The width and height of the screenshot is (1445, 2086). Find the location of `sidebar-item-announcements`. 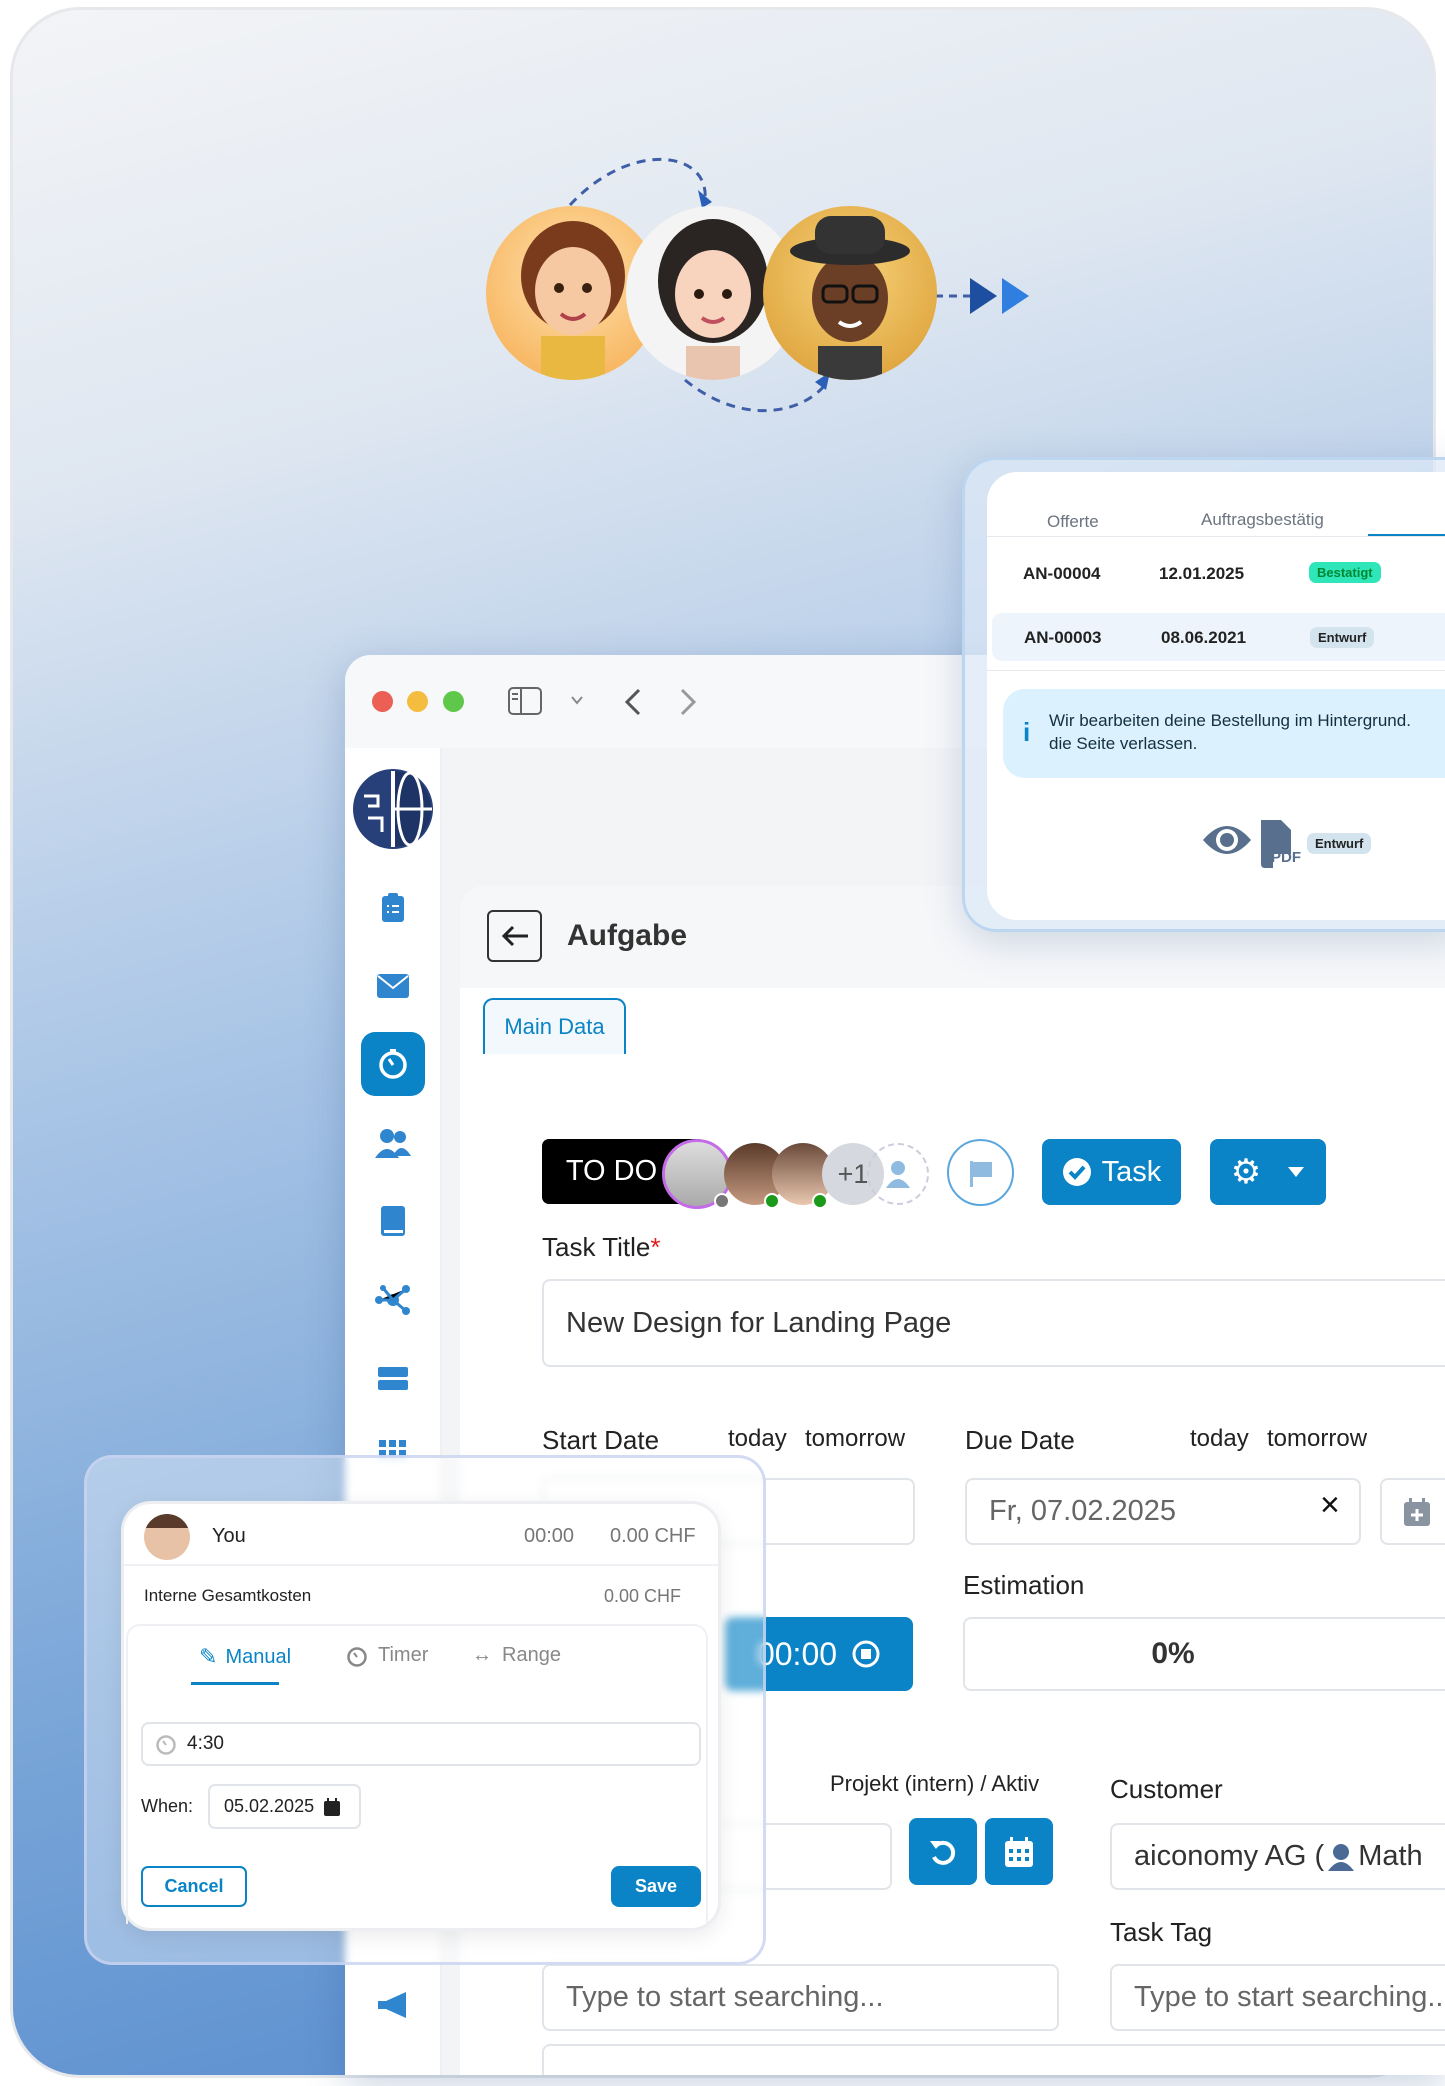

sidebar-item-announcements is located at coordinates (393, 2005).